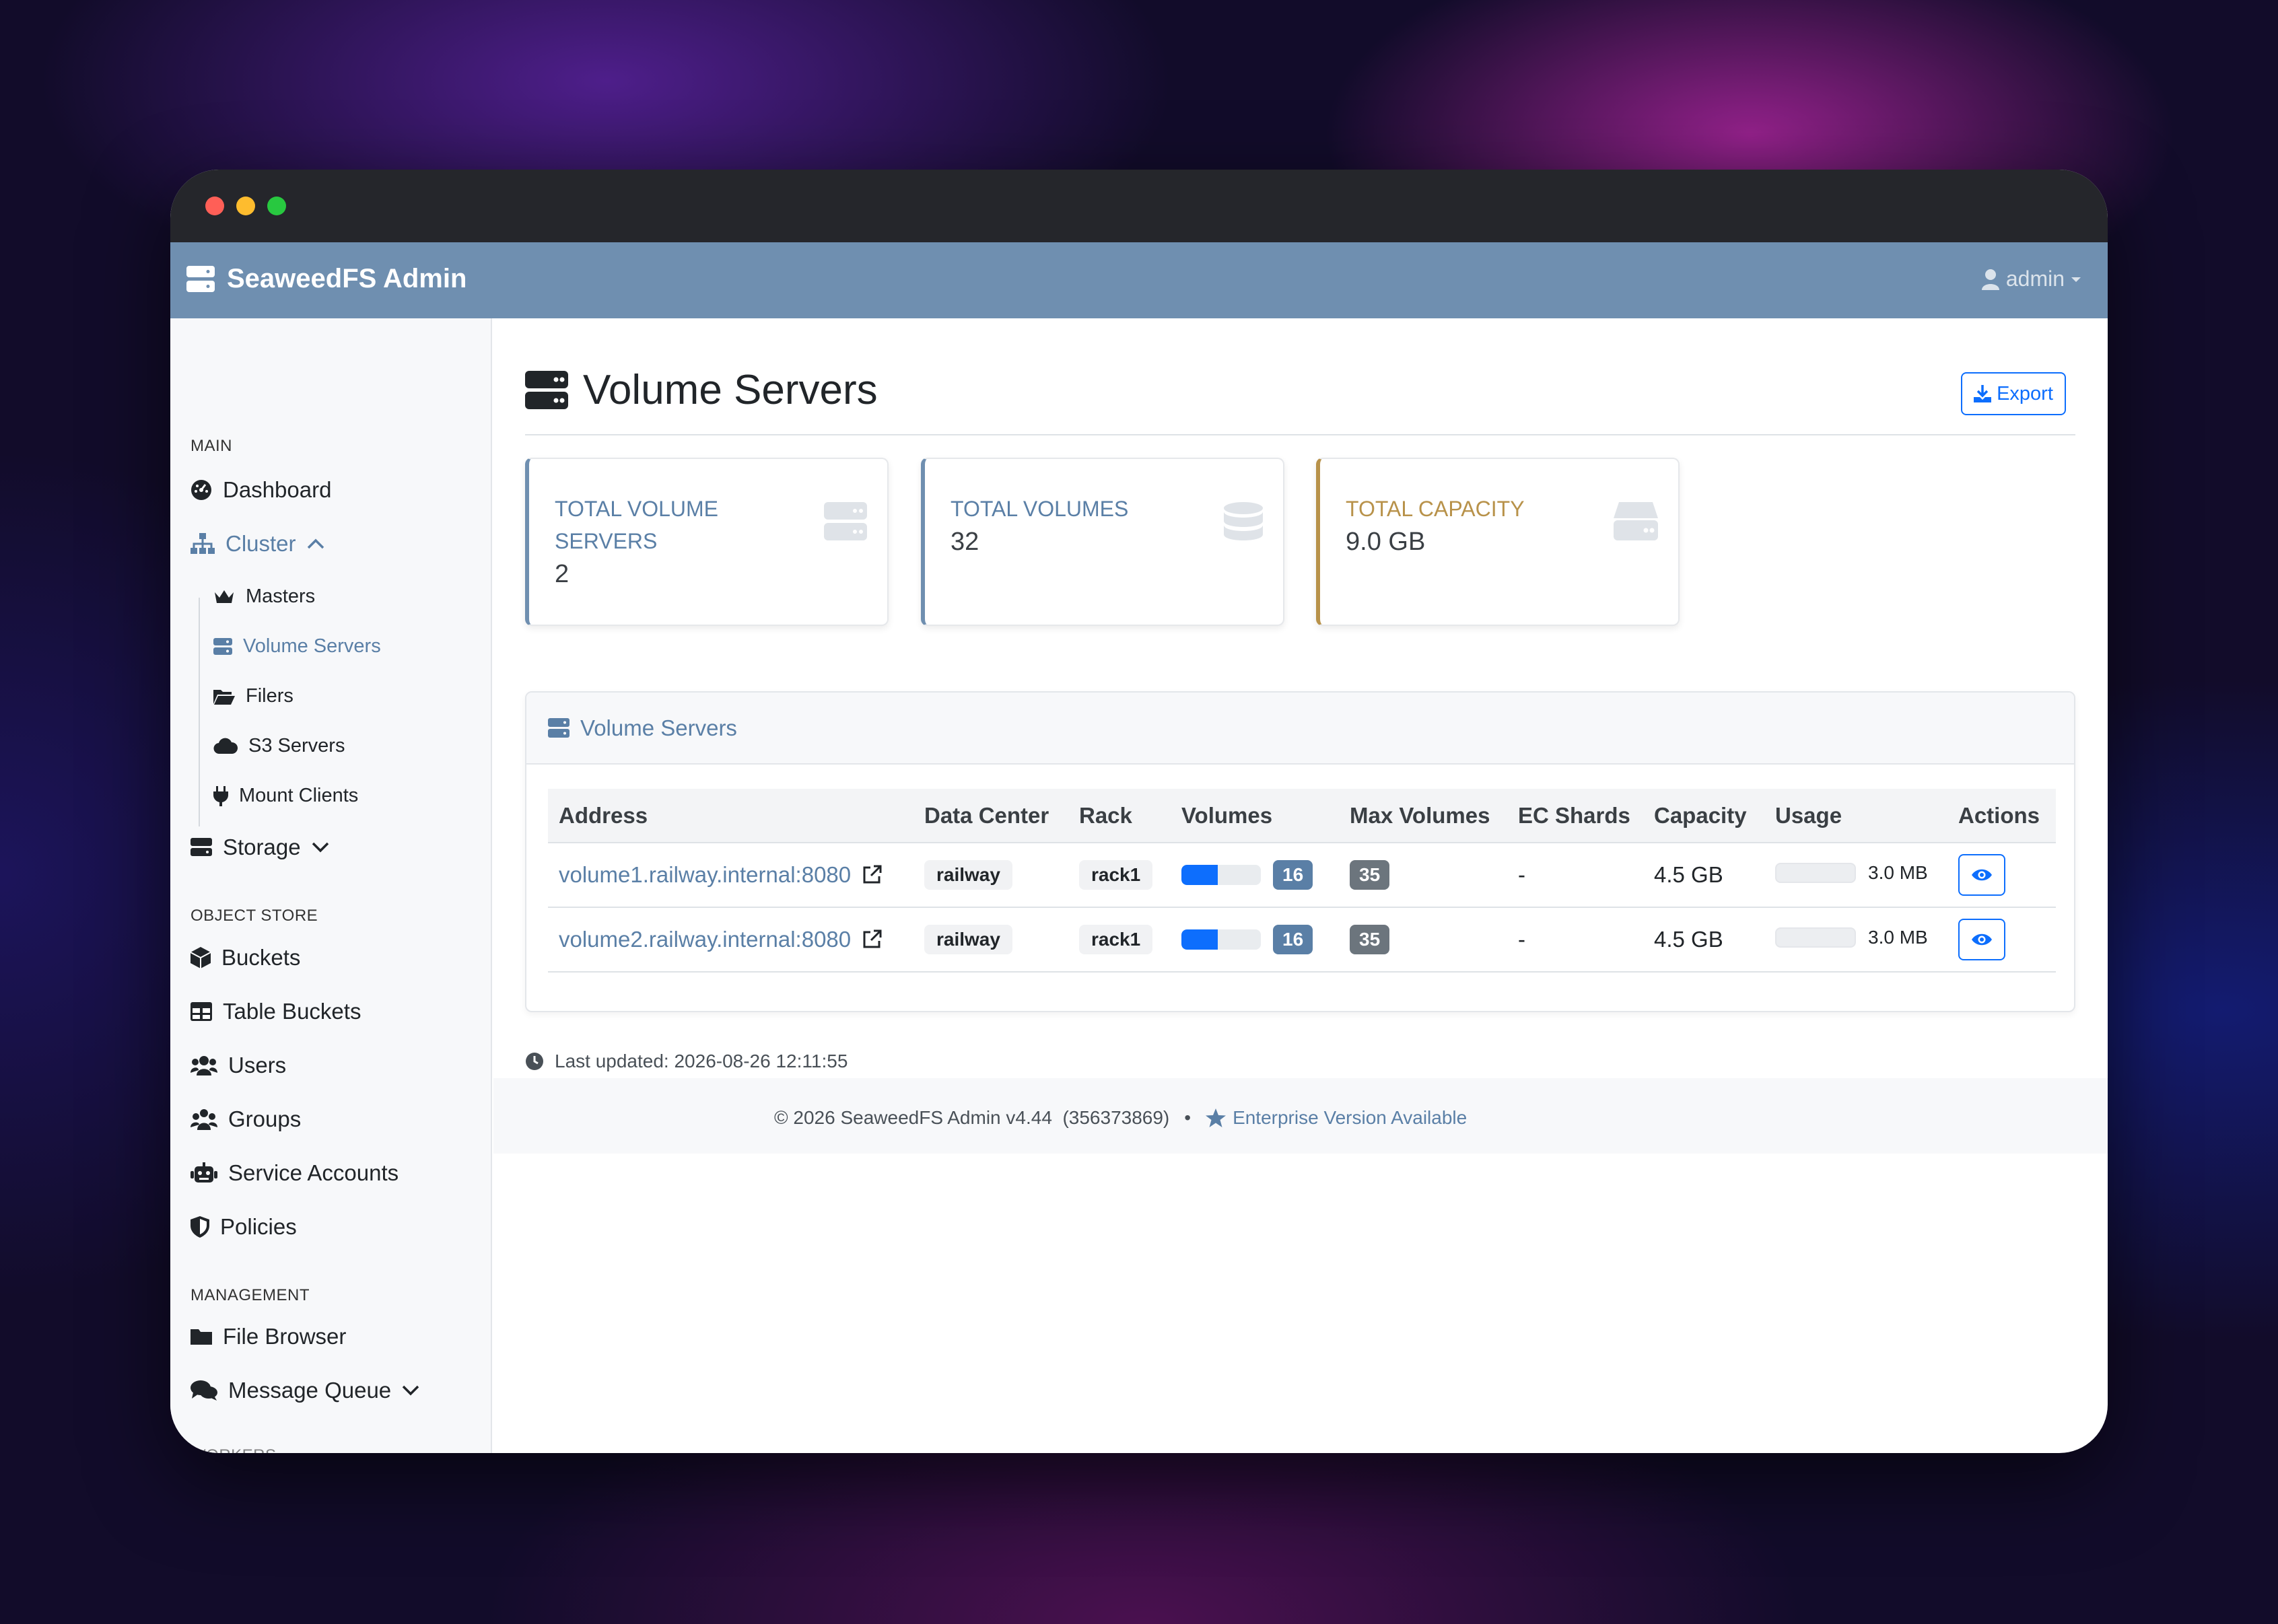 The height and width of the screenshot is (1624, 2278). What do you see at coordinates (201, 957) in the screenshot?
I see `cube-icon` at bounding box center [201, 957].